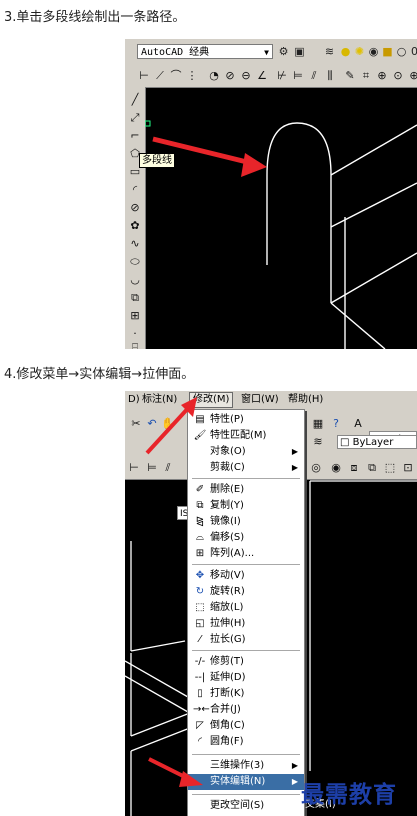 The height and width of the screenshot is (816, 417). I want to click on arc-length-icon: ⌒, so click(176, 76).